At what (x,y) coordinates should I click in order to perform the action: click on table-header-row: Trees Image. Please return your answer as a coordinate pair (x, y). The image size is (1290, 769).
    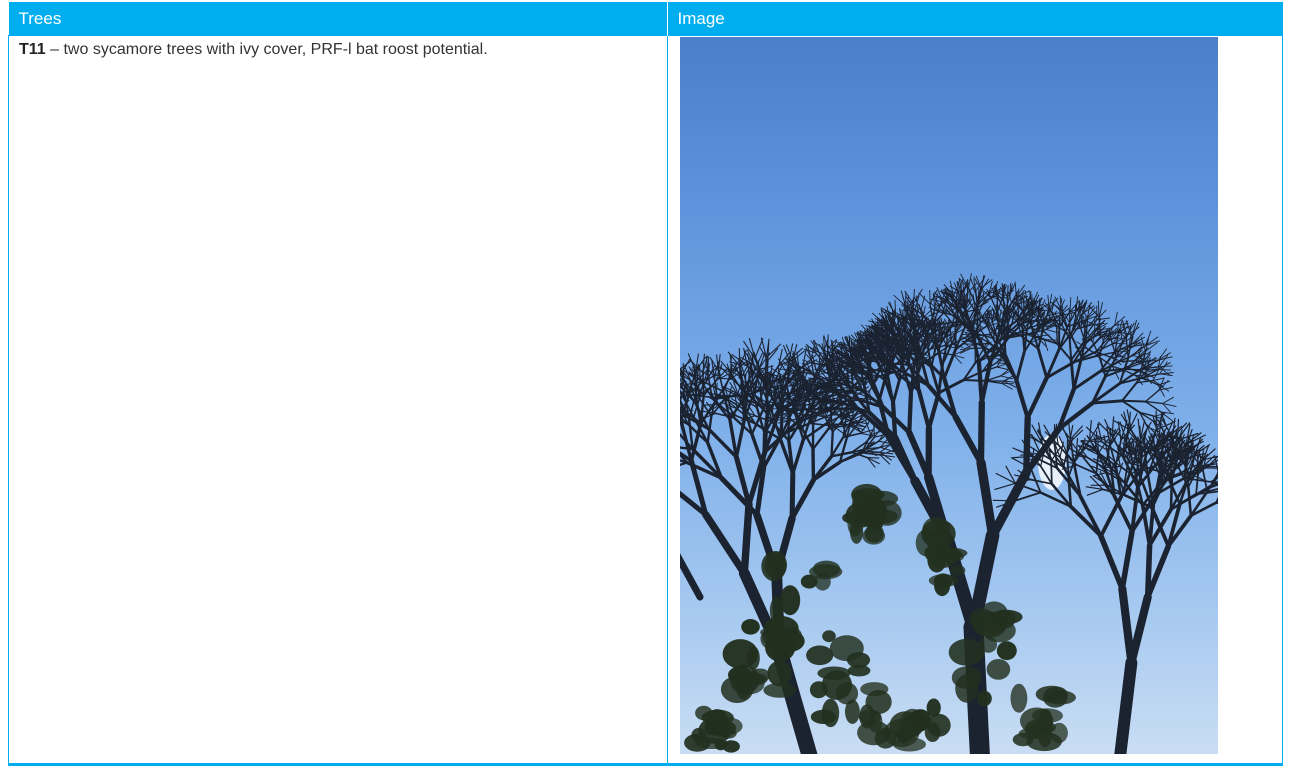
    Looking at the image, I should click on (645, 19).